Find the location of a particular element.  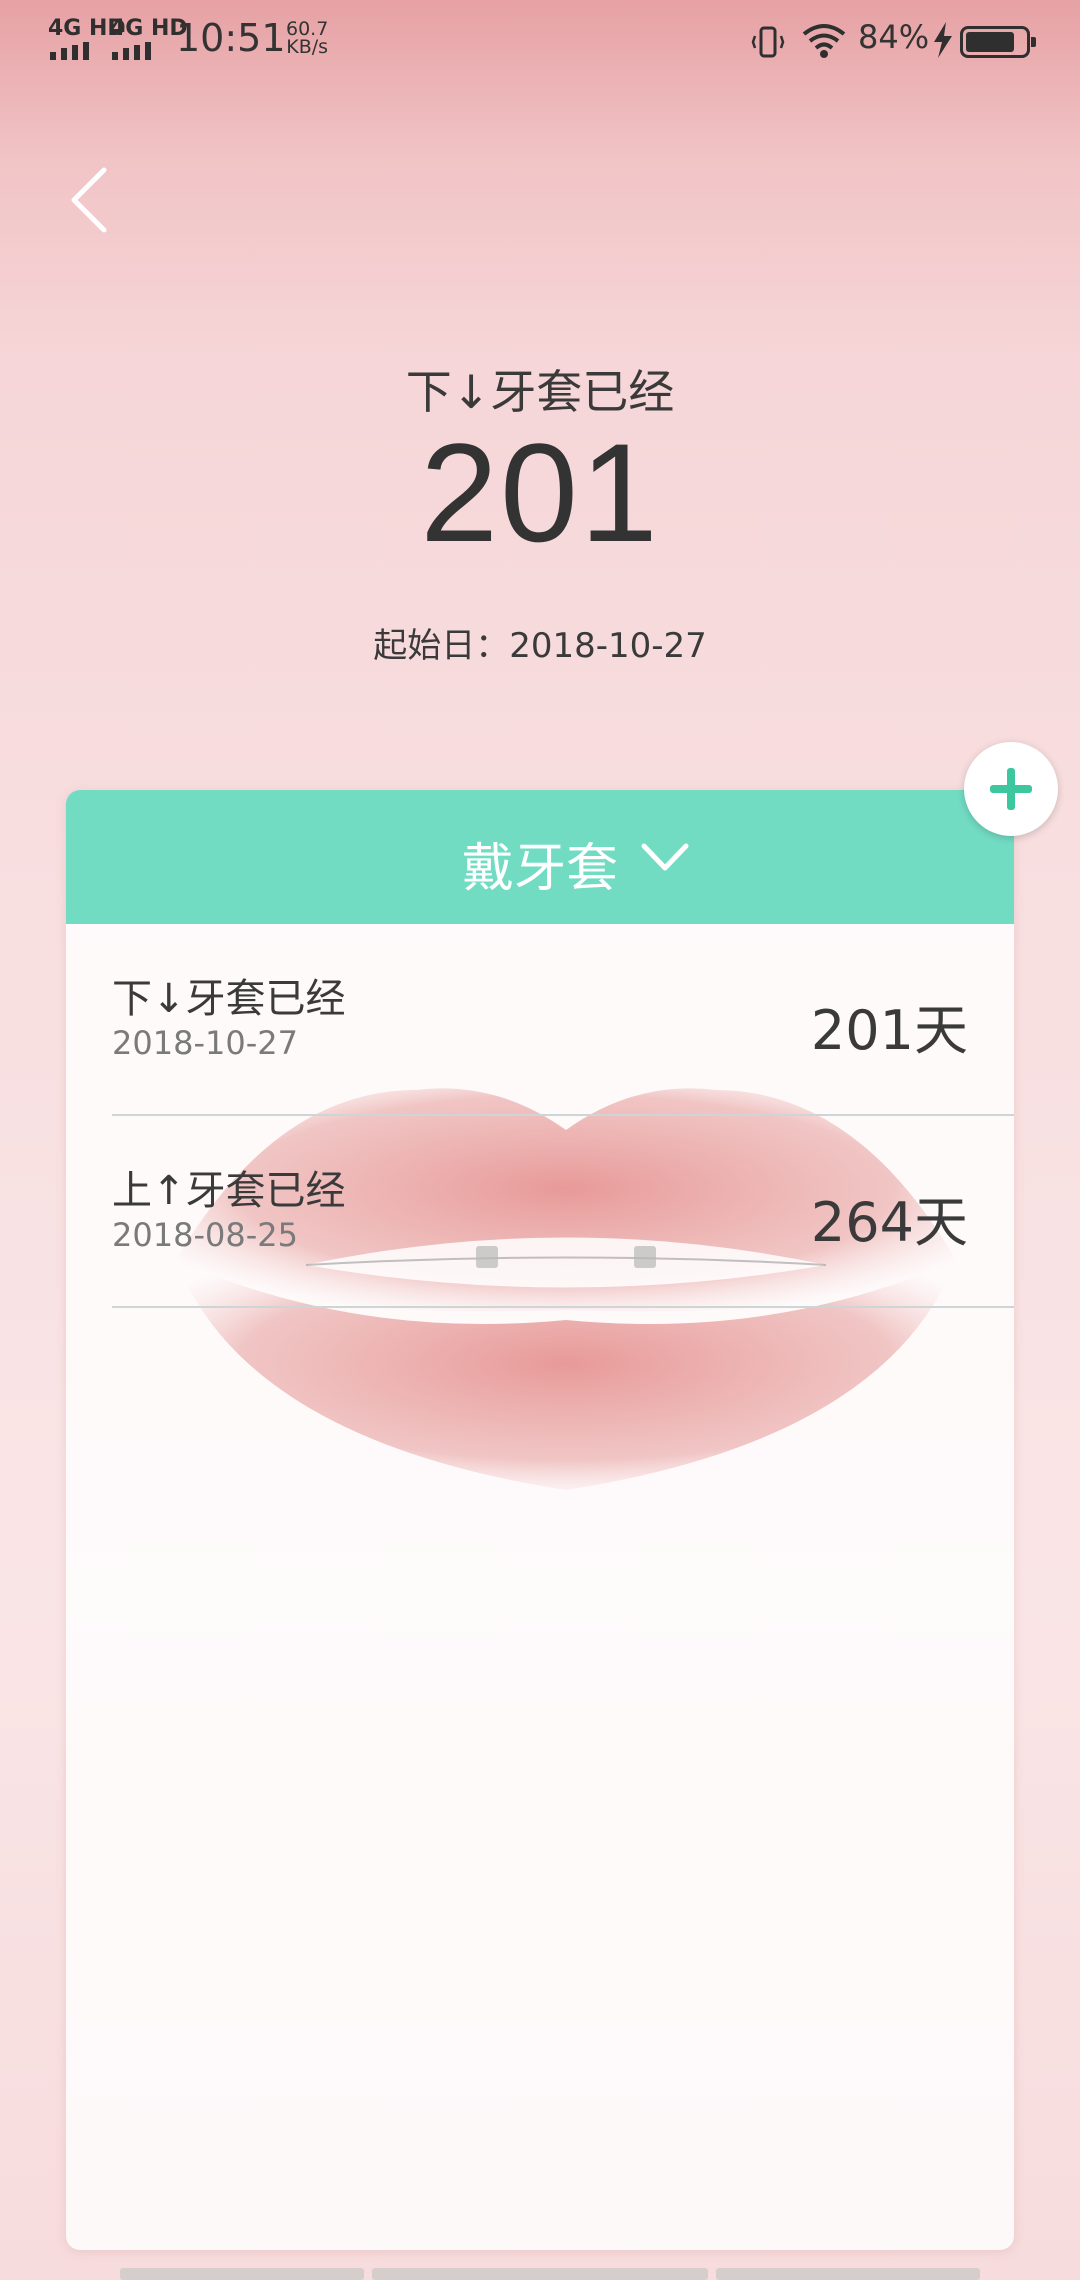

item-date: 2018-10-27 is located at coordinates (205, 1043).